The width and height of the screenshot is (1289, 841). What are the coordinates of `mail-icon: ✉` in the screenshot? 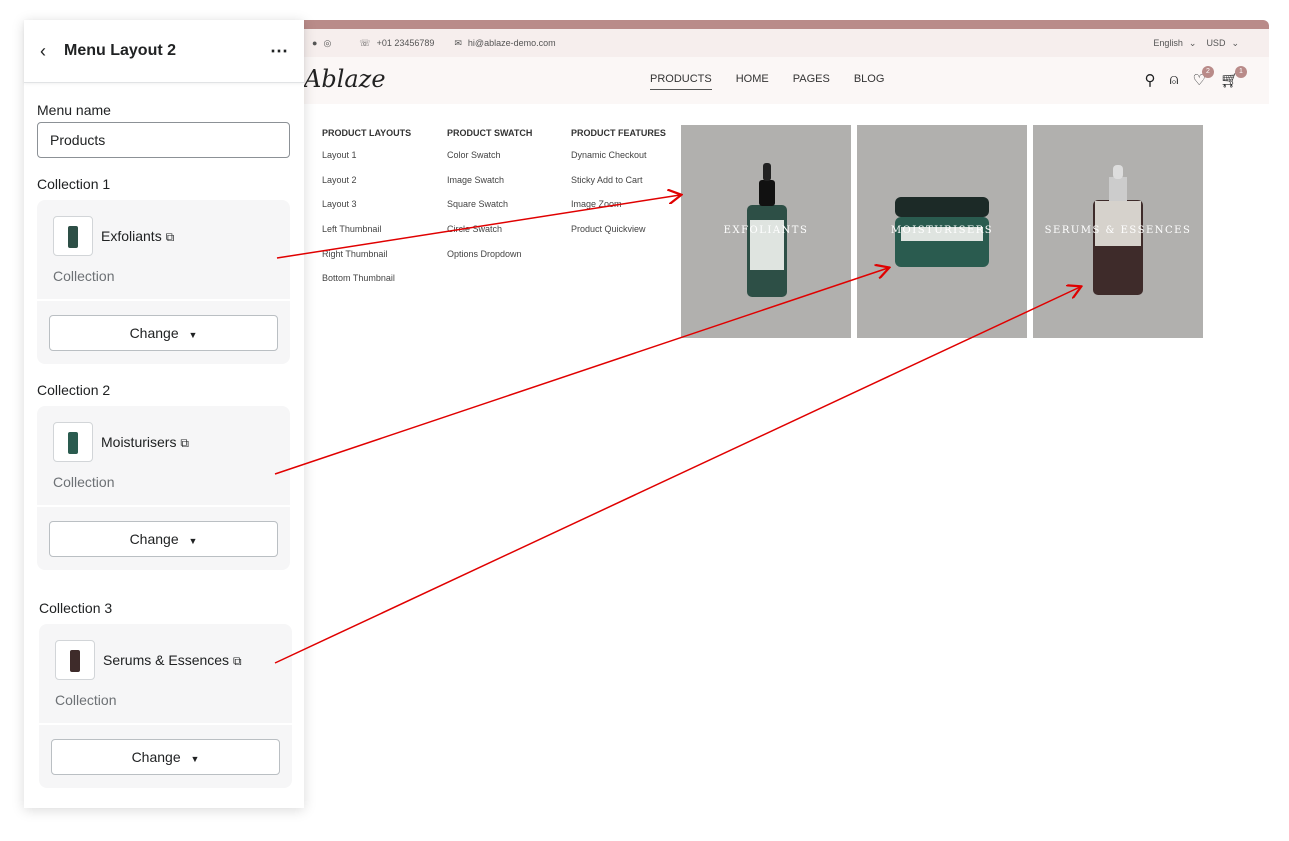 It's located at (458, 42).